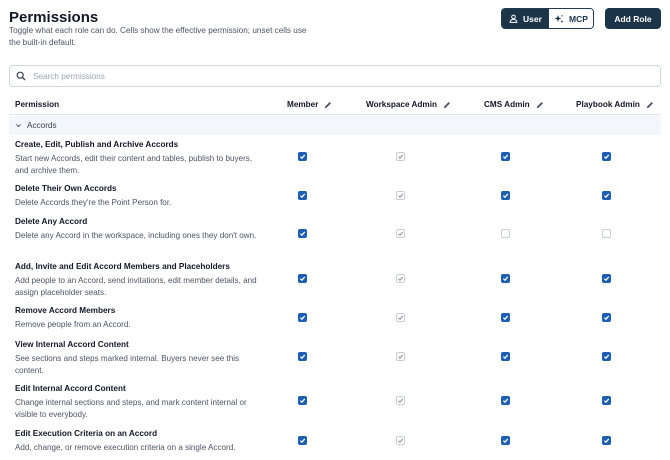 The height and width of the screenshot is (460, 670). Describe the element at coordinates (86, 433) in the screenshot. I see `permission-name: Edit Execution Criteria on an Accord` at that location.